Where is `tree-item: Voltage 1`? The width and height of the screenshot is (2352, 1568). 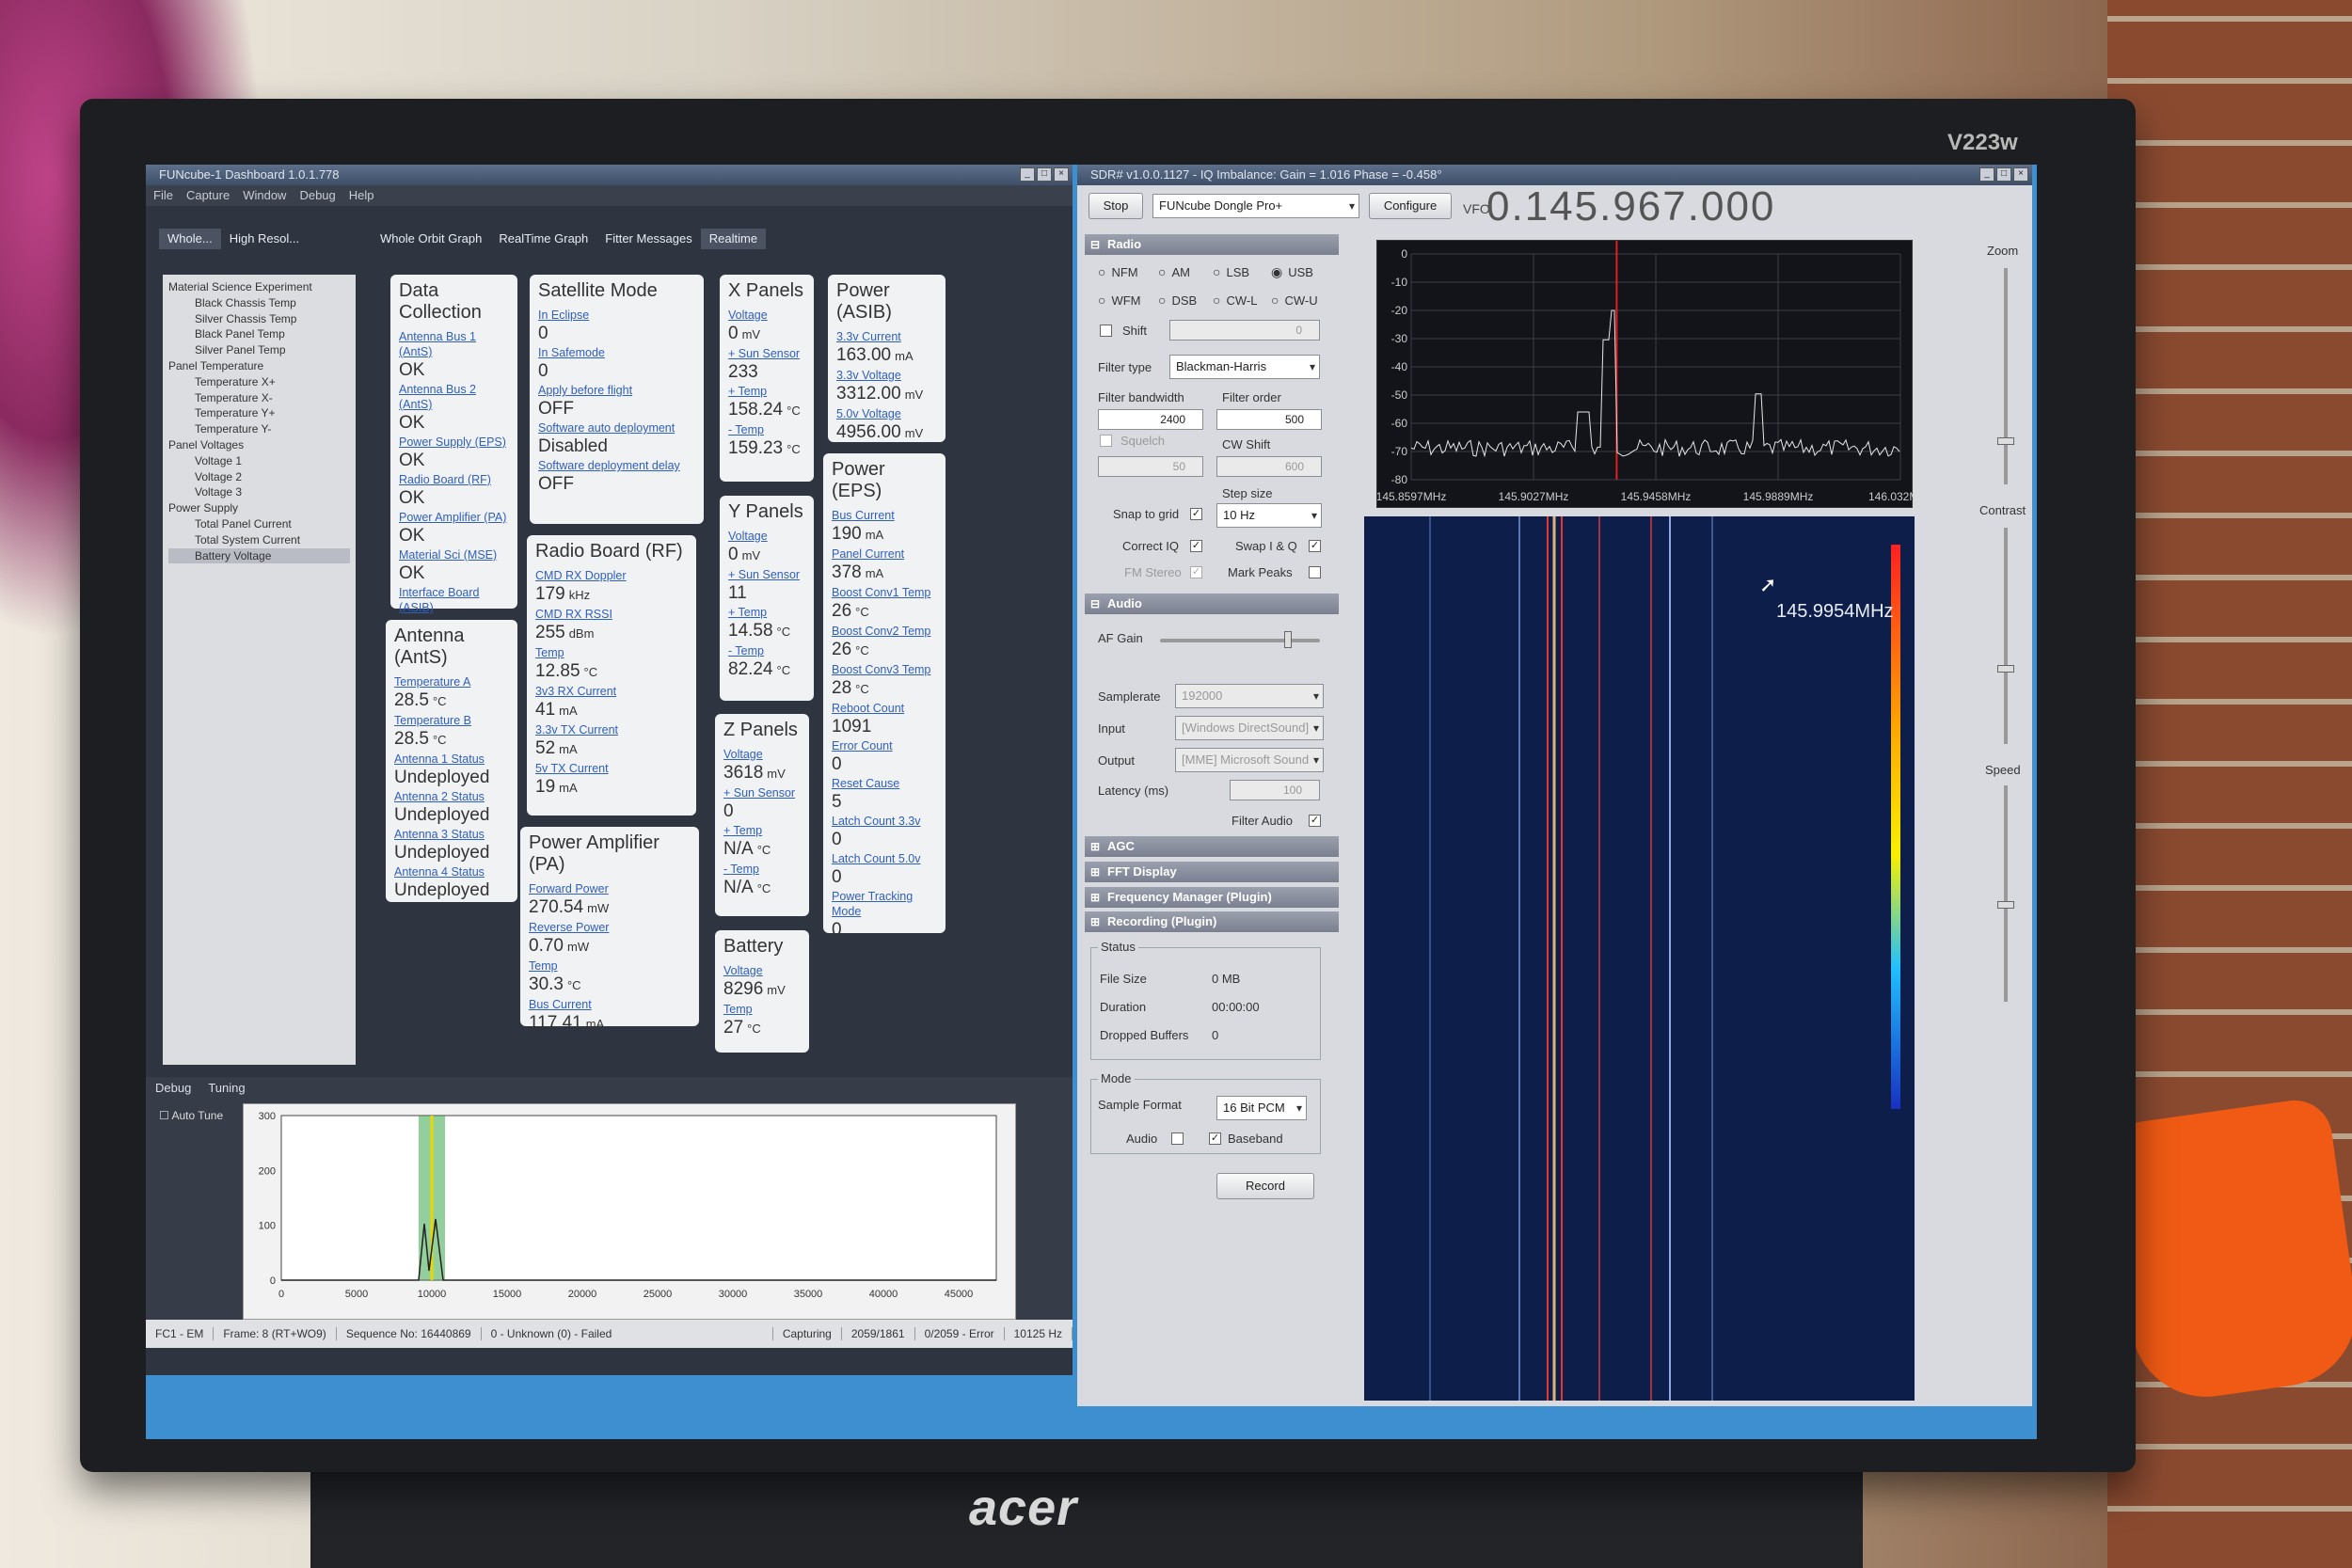 tree-item: Voltage 1 is located at coordinates (259, 461).